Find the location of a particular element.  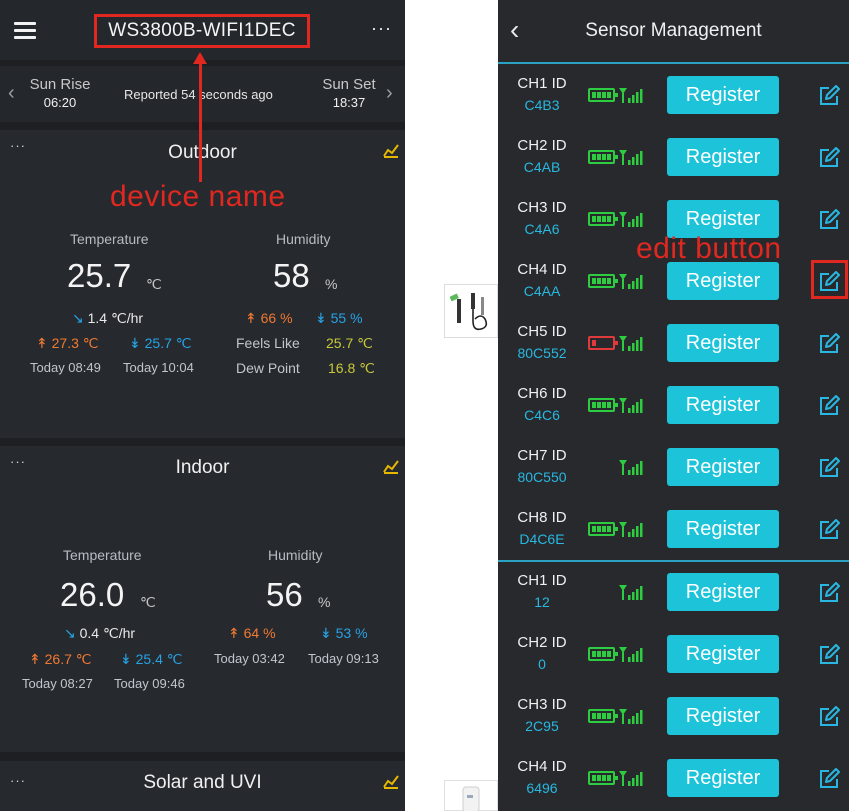

feels-like-value: 25.7 ℃ is located at coordinates (349, 343).